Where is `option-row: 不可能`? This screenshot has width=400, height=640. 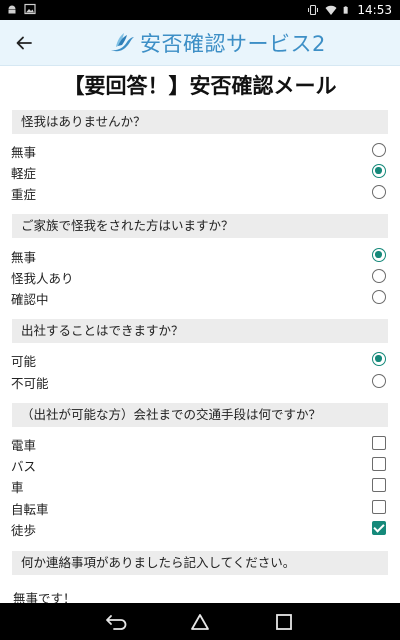 option-row: 不可能 is located at coordinates (200, 381).